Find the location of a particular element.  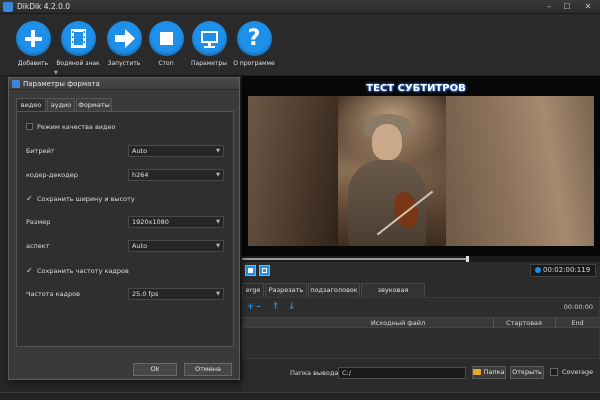

move-down-icon: ↓ is located at coordinates (291, 307).